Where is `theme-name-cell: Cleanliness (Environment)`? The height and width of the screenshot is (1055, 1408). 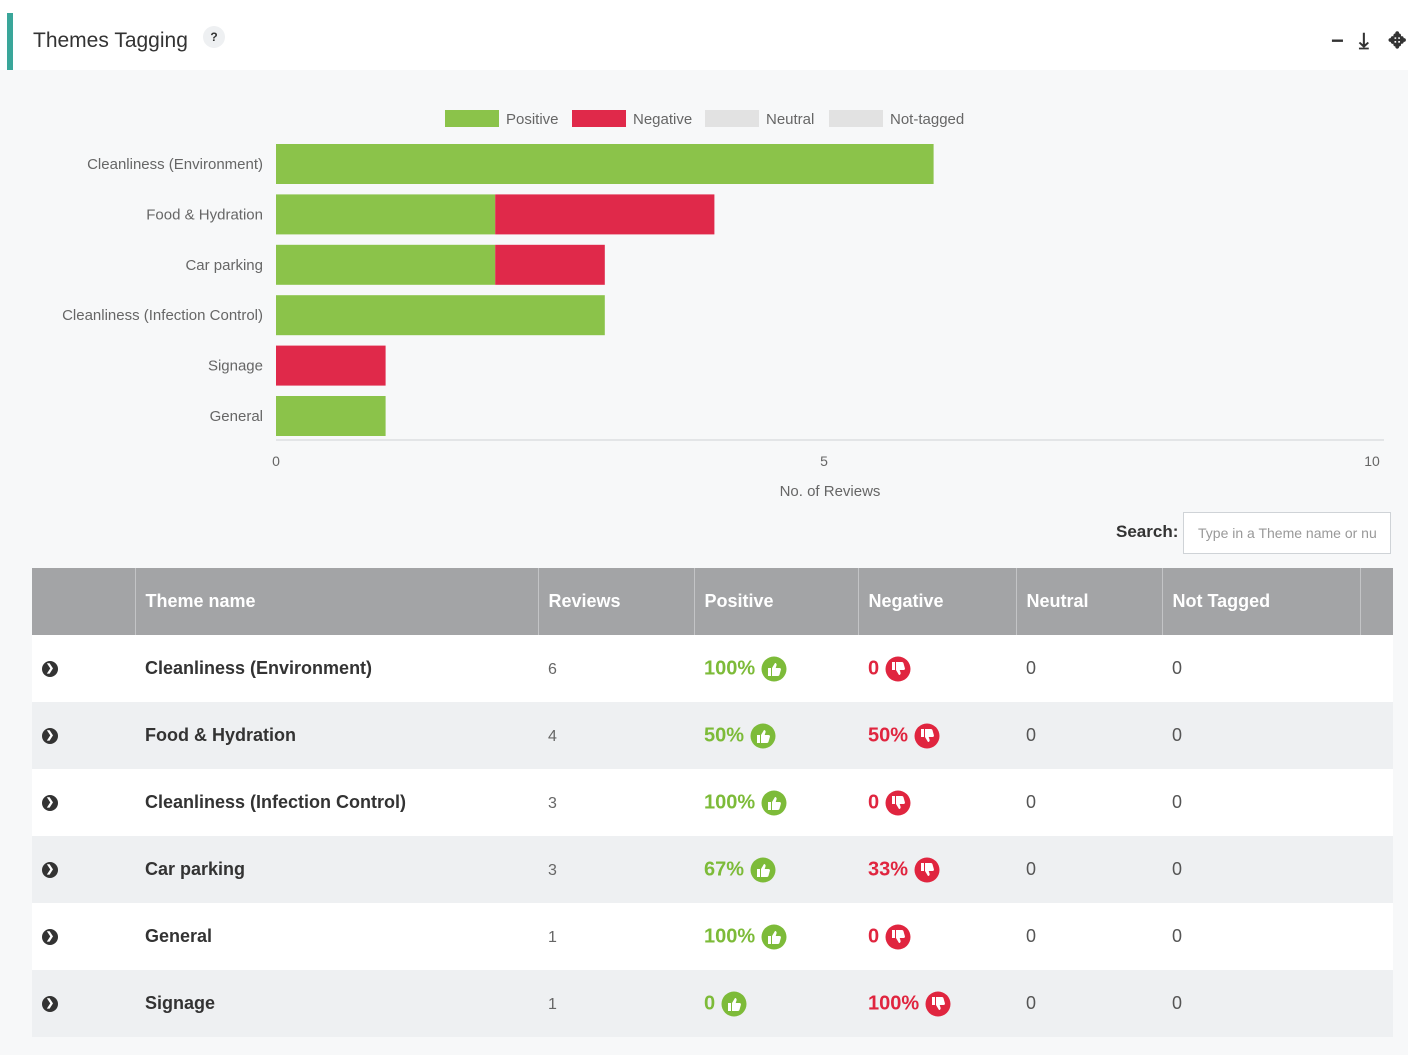 theme-name-cell: Cleanliness (Environment) is located at coordinates (336, 668).